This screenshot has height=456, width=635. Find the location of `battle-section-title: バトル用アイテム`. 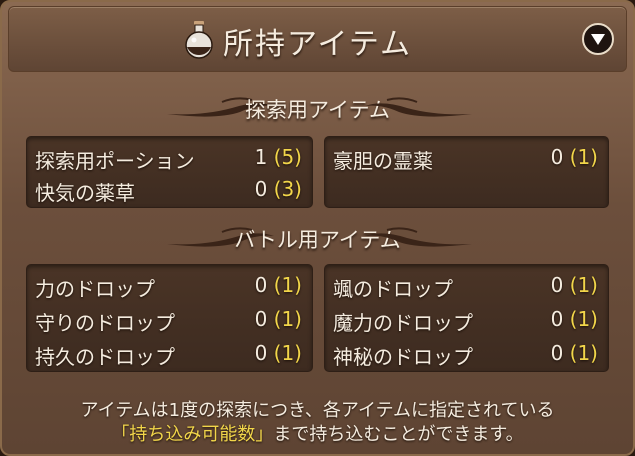

battle-section-title: バトル用アイテム is located at coordinates (317, 240).